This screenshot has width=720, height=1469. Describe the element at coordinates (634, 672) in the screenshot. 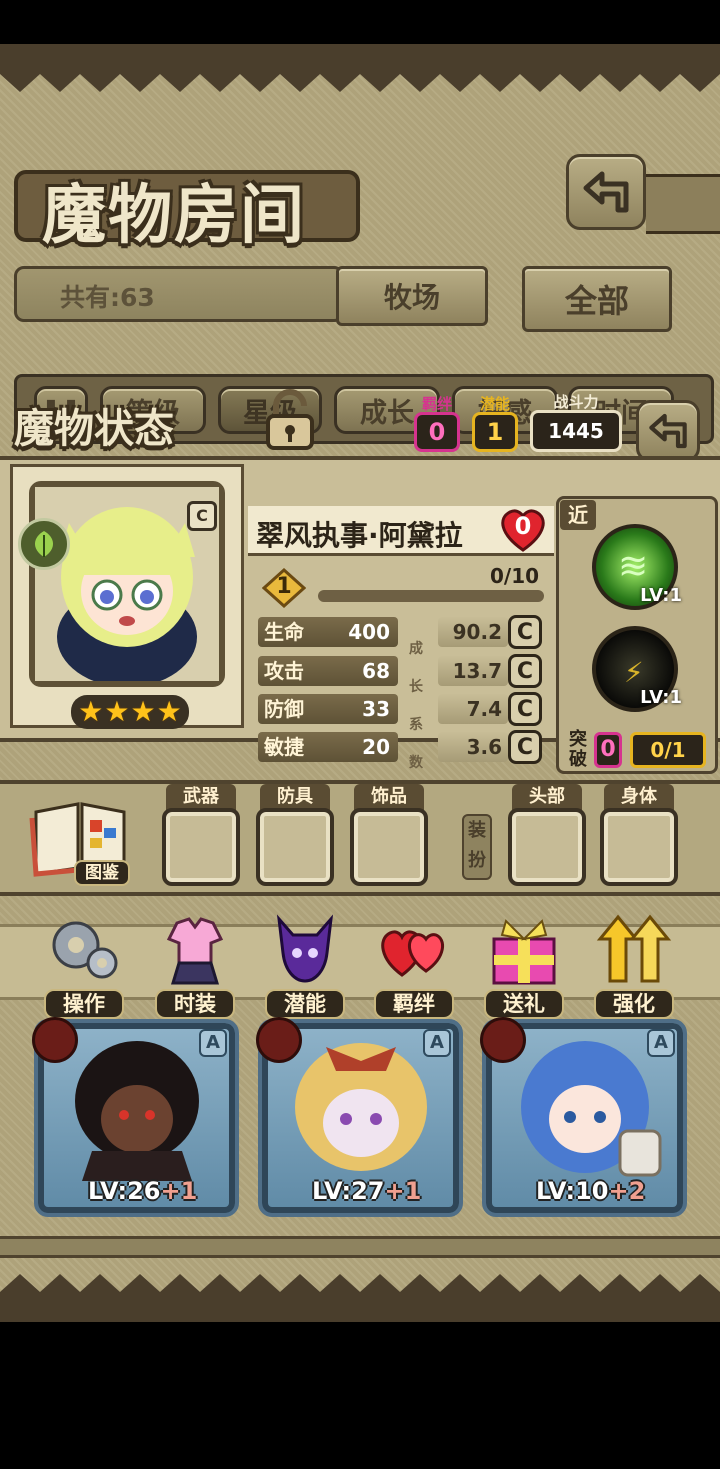

I see `dark-skill-icon: ⚡` at that location.